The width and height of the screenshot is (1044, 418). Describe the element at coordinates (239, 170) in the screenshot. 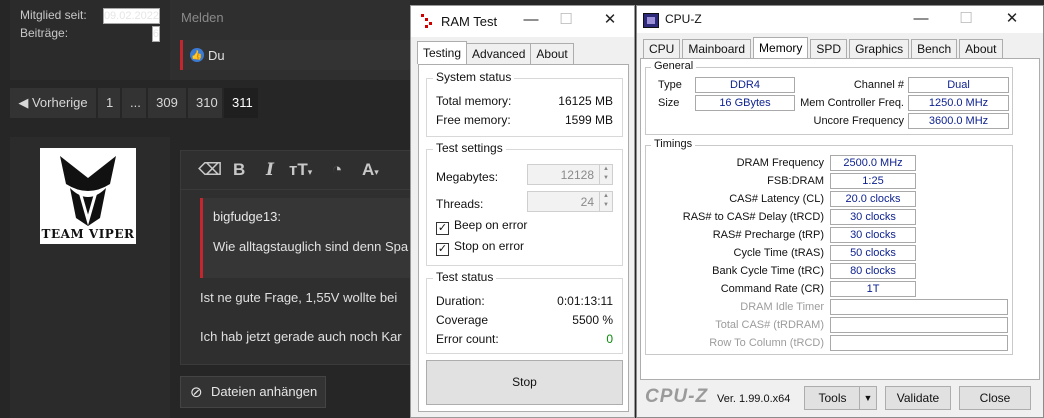

I see `bold-icon: B` at that location.